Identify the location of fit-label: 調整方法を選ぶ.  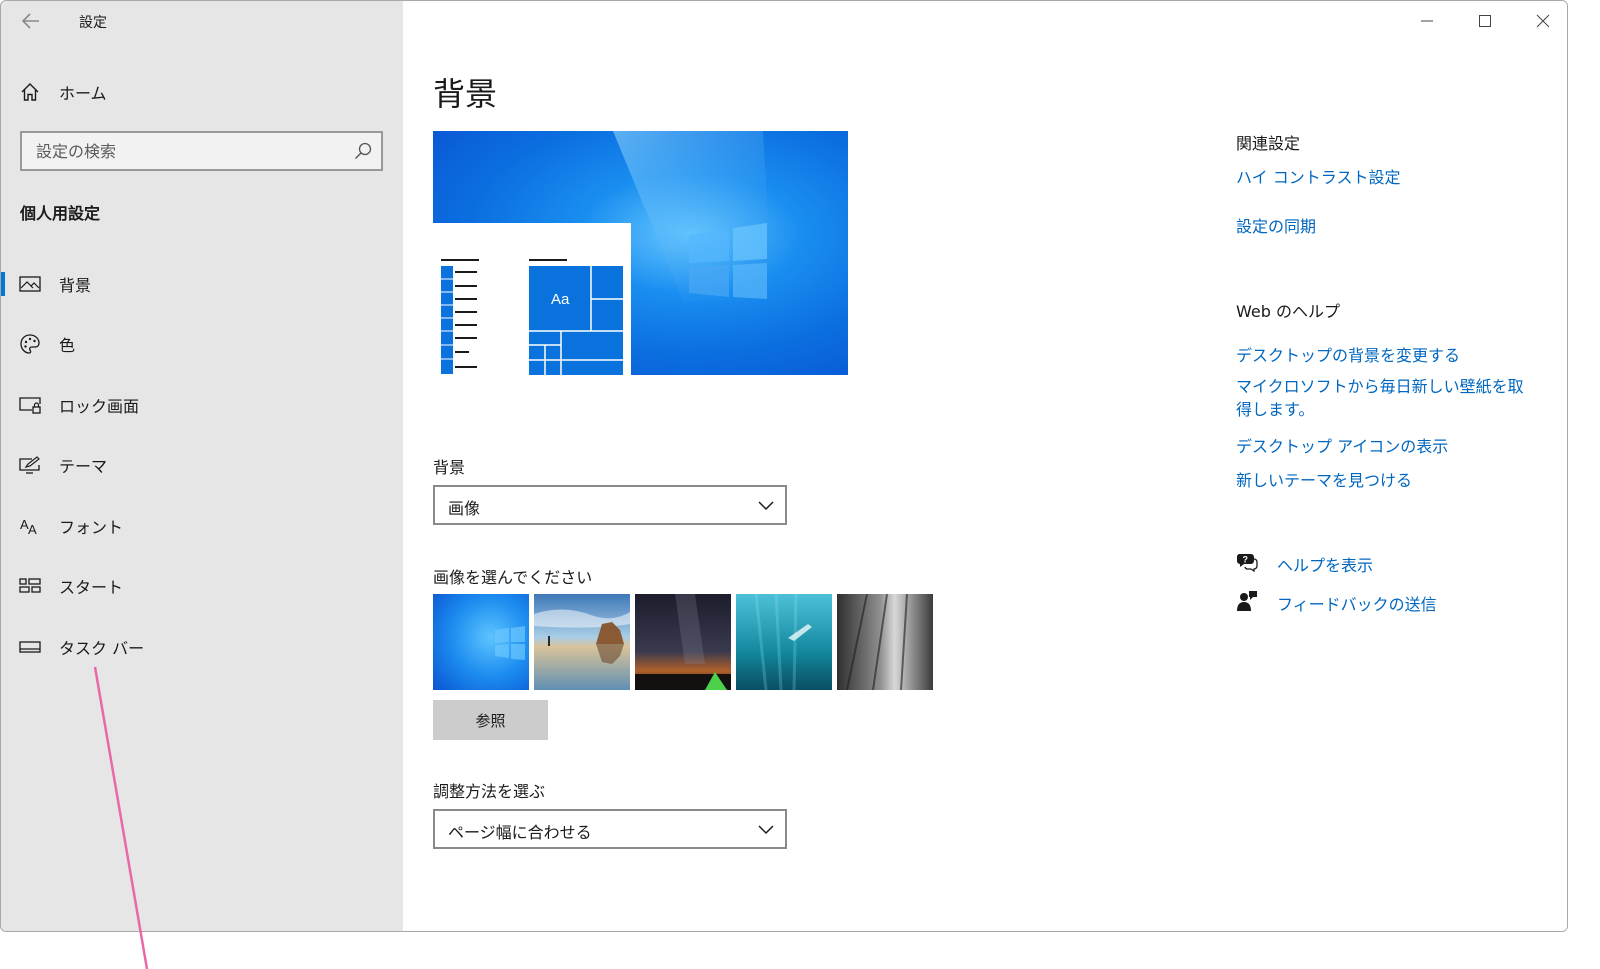
(489, 791).